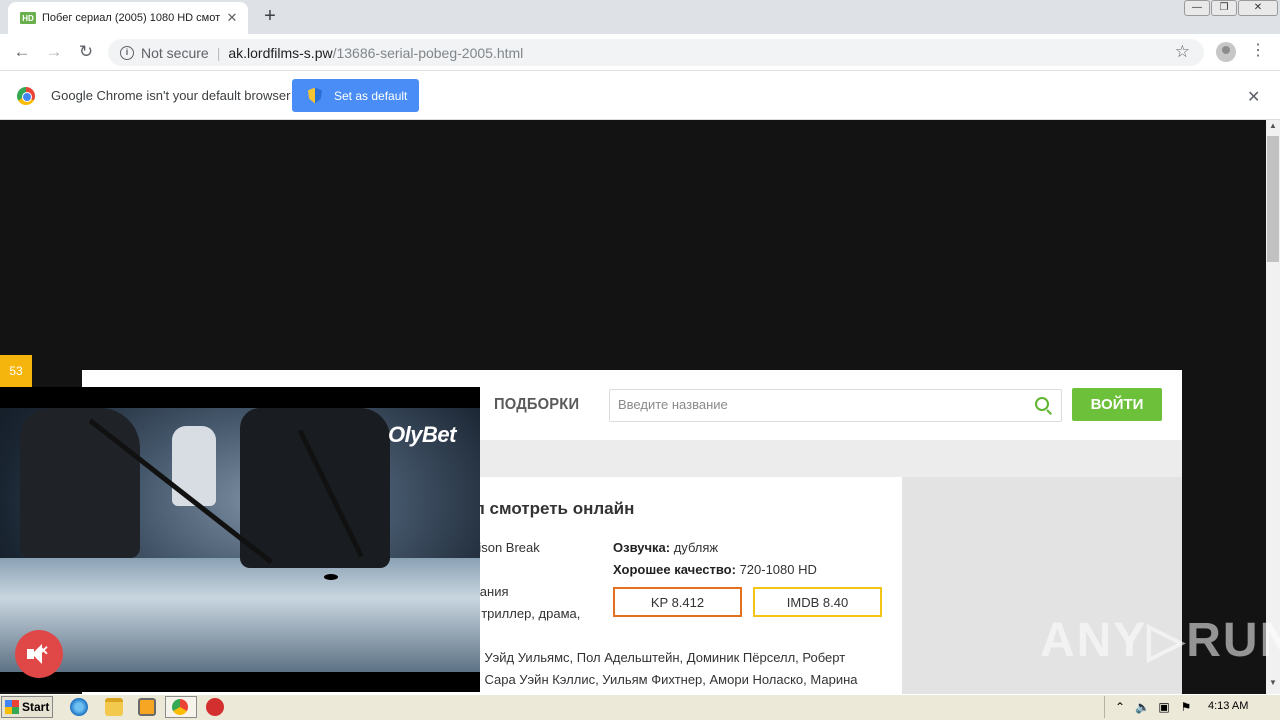  I want to click on start-button: Start, so click(27, 707).